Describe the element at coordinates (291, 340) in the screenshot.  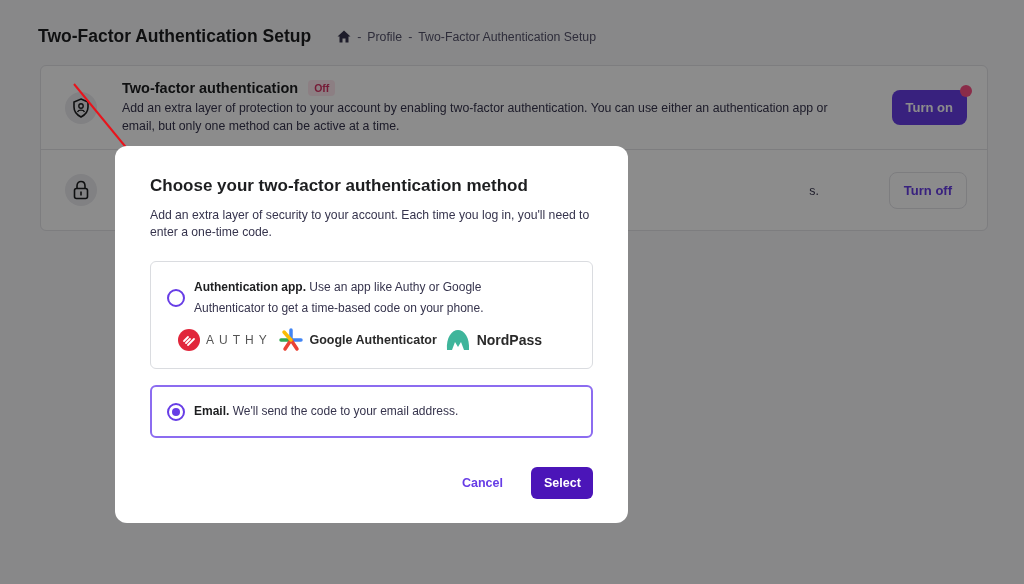
I see `asterisk-logo-icon` at that location.